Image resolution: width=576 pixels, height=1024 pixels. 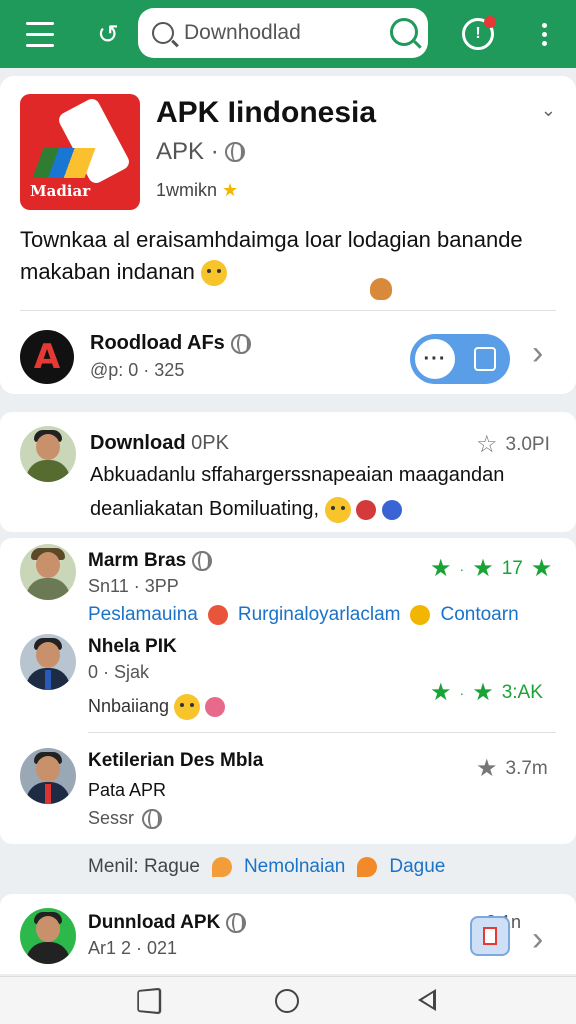 What do you see at coordinates (527, 444) in the screenshot?
I see `post-count: 3.0PI` at bounding box center [527, 444].